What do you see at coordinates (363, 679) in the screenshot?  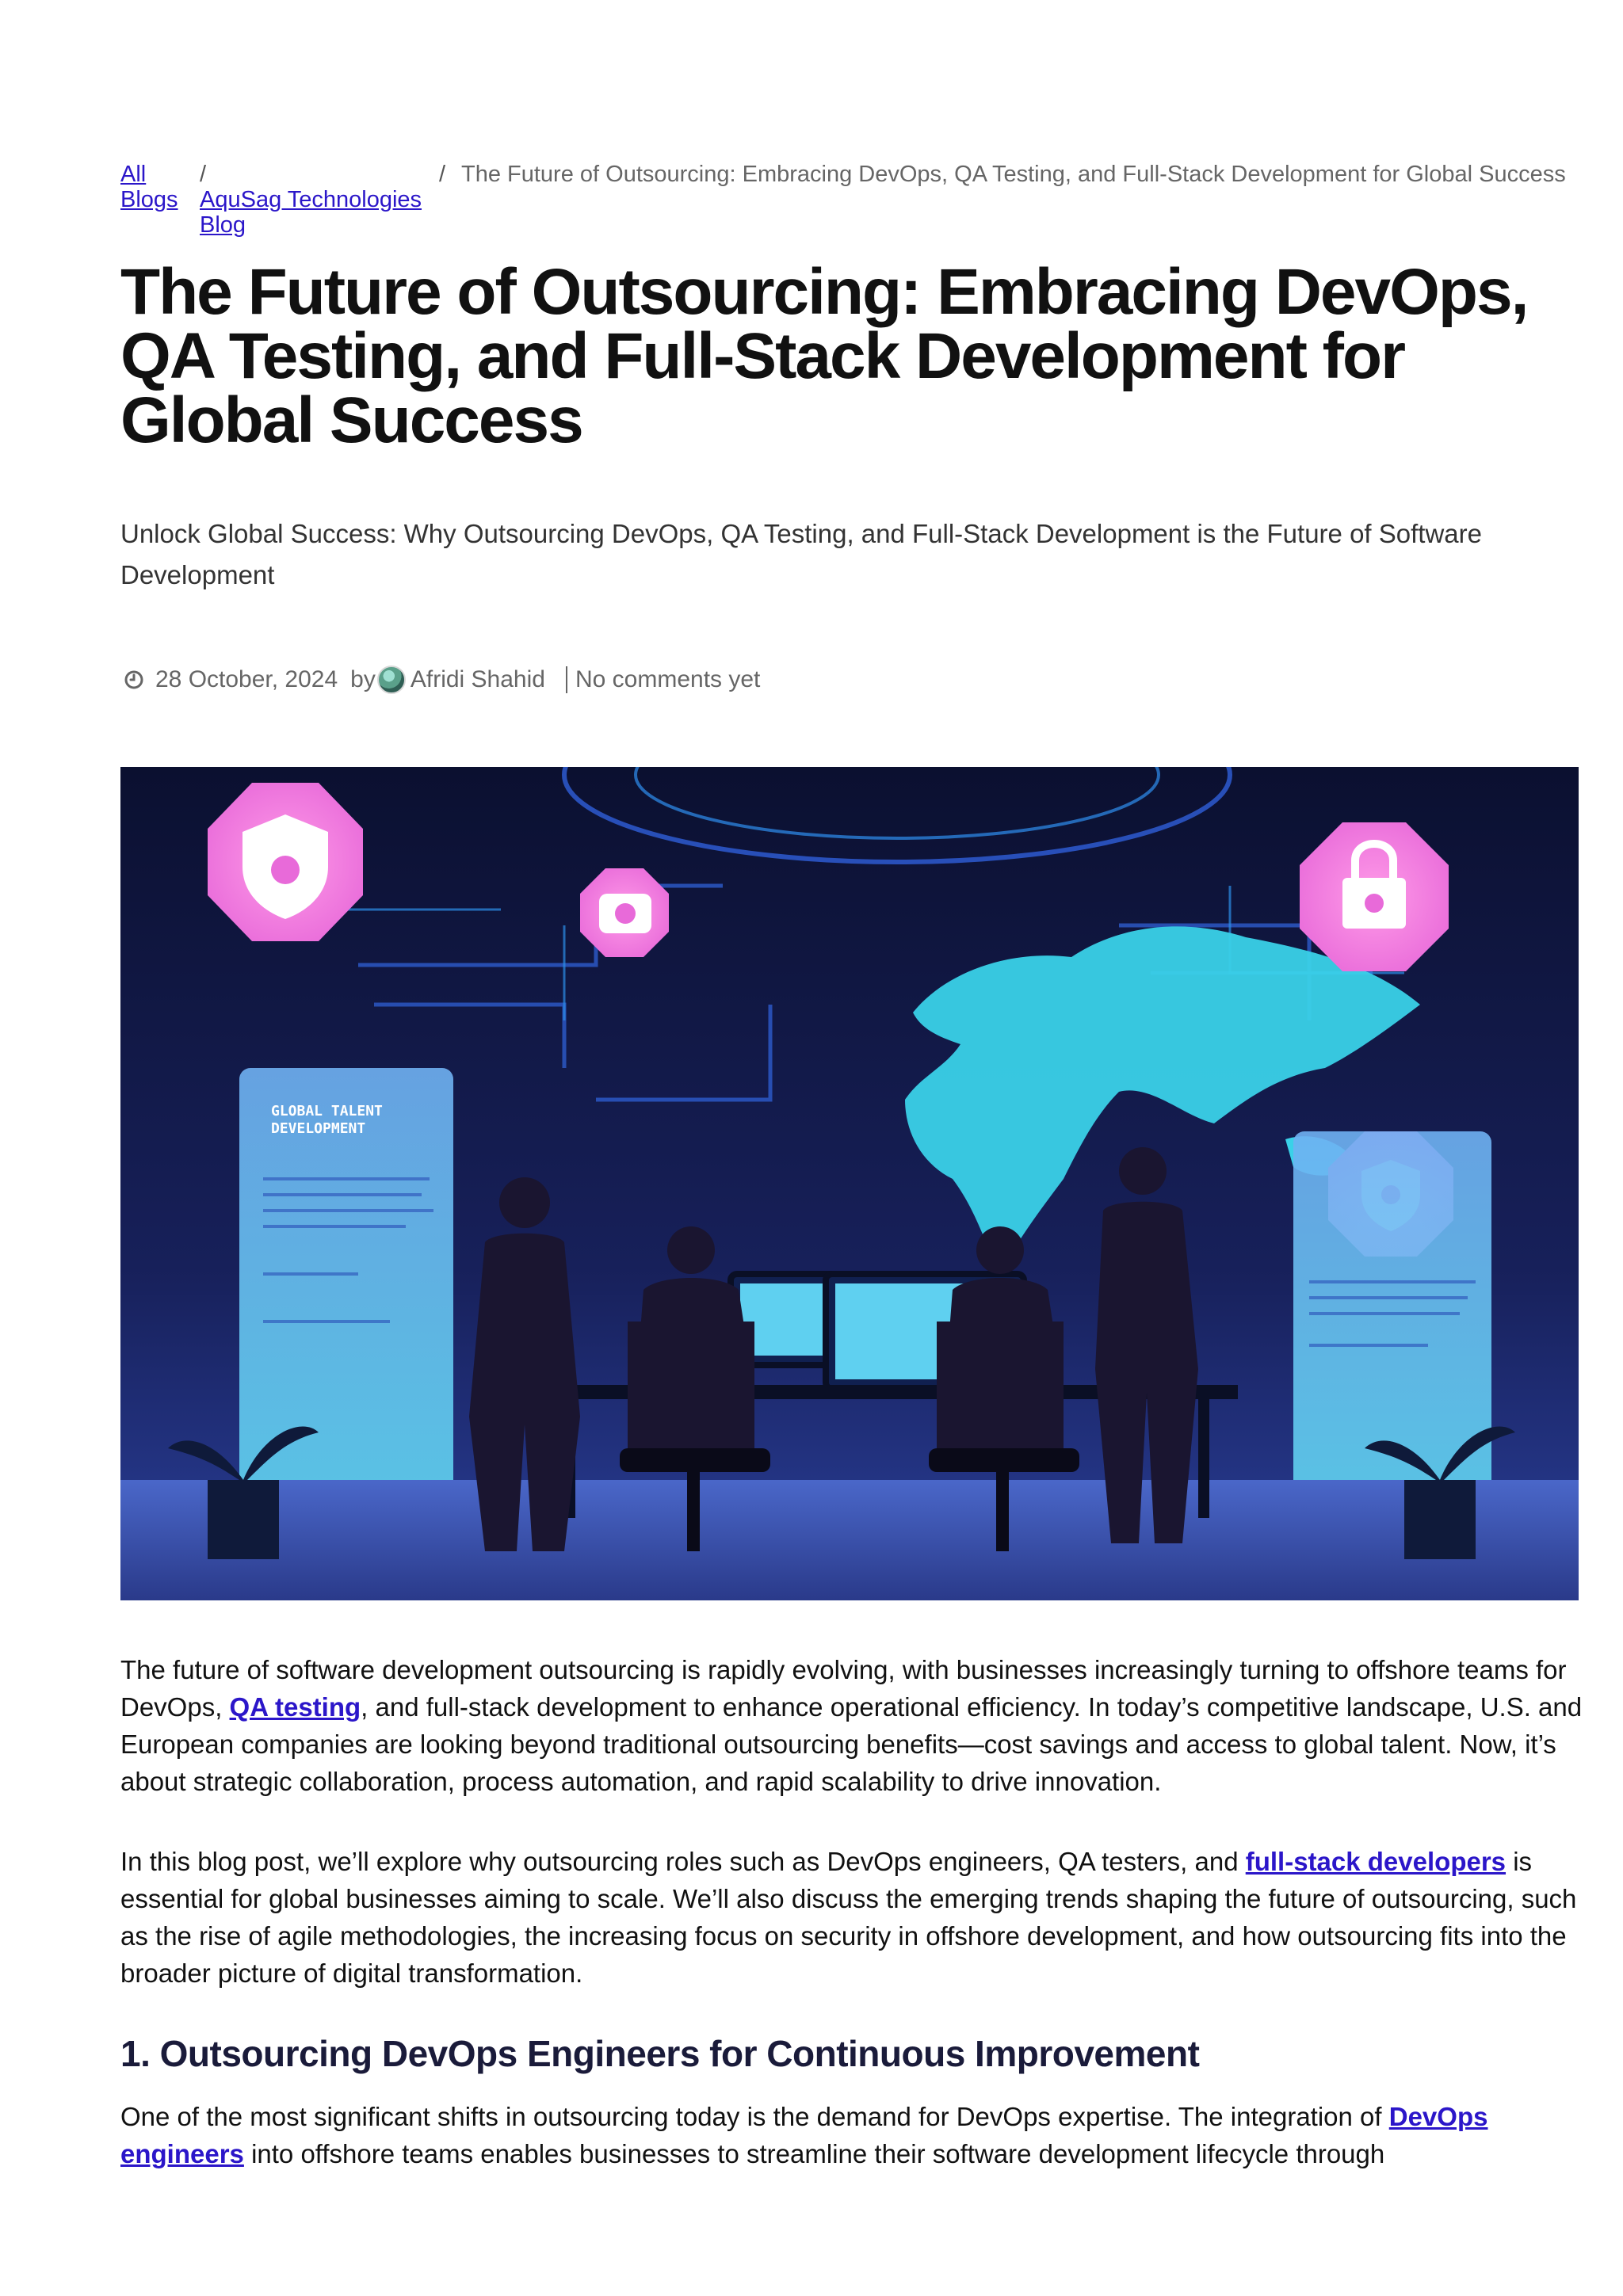 I see `by-label: by` at bounding box center [363, 679].